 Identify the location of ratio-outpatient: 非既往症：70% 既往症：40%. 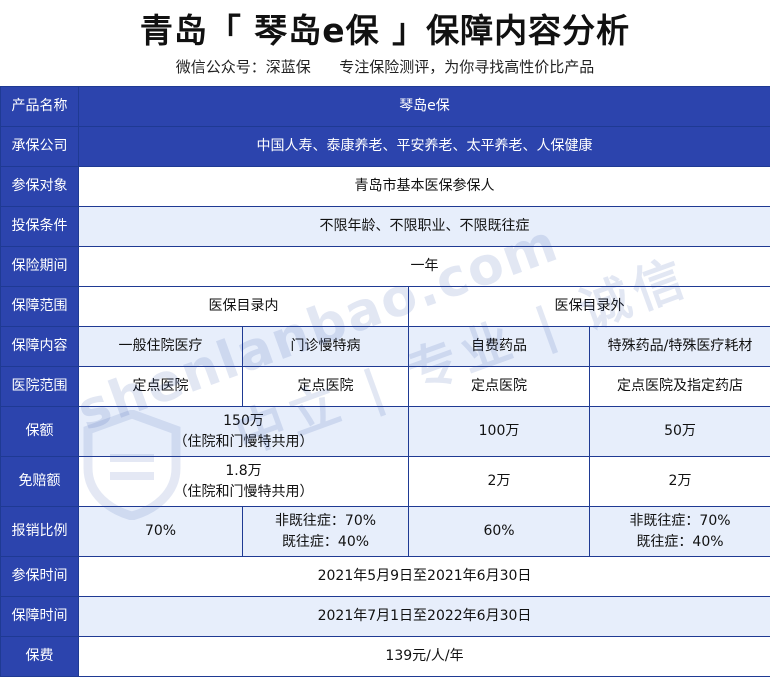
(325, 531).